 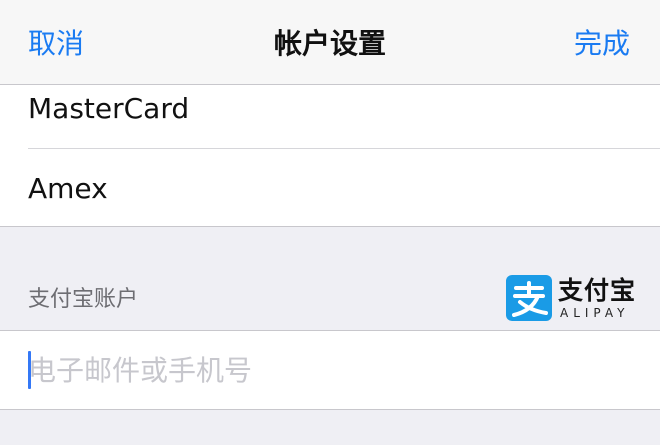 I want to click on alipay-zhi-icon, so click(x=529, y=298).